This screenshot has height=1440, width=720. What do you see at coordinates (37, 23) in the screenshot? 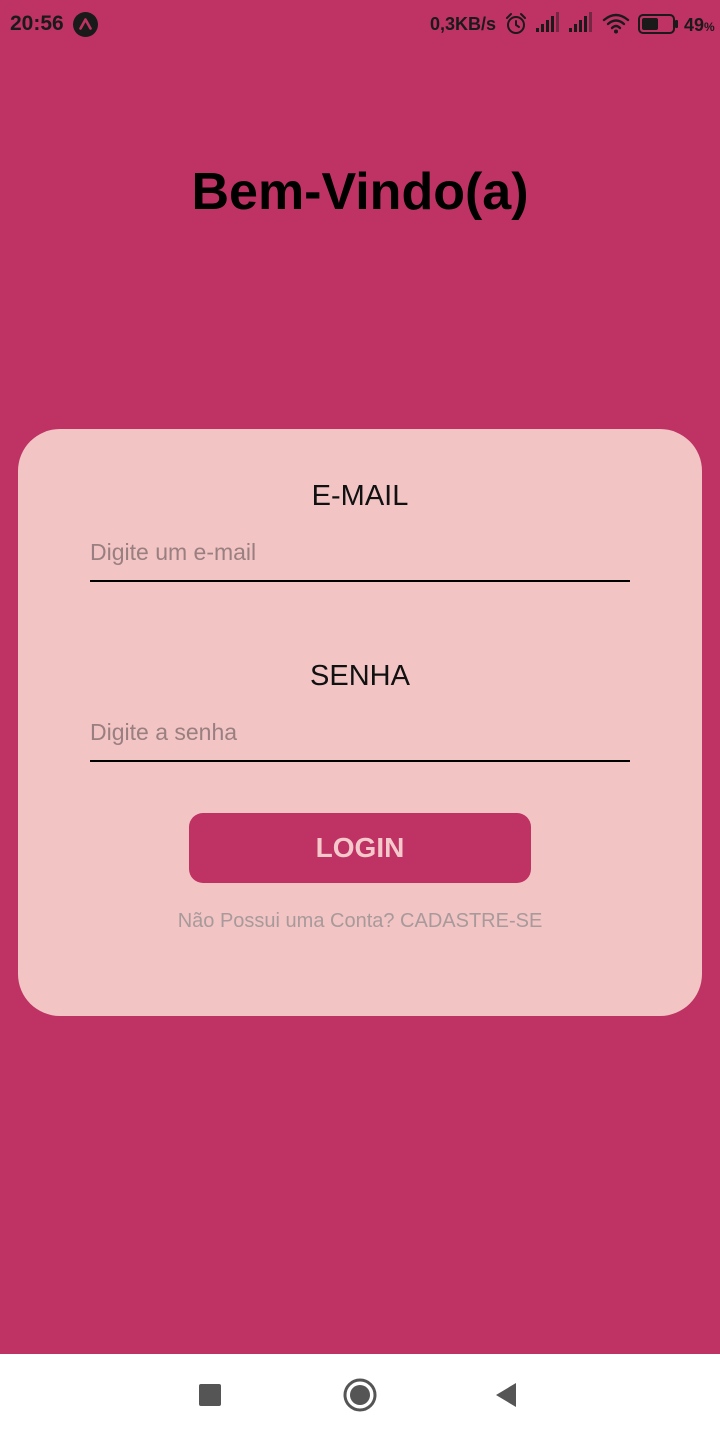
I see `status-time: 20:56` at bounding box center [37, 23].